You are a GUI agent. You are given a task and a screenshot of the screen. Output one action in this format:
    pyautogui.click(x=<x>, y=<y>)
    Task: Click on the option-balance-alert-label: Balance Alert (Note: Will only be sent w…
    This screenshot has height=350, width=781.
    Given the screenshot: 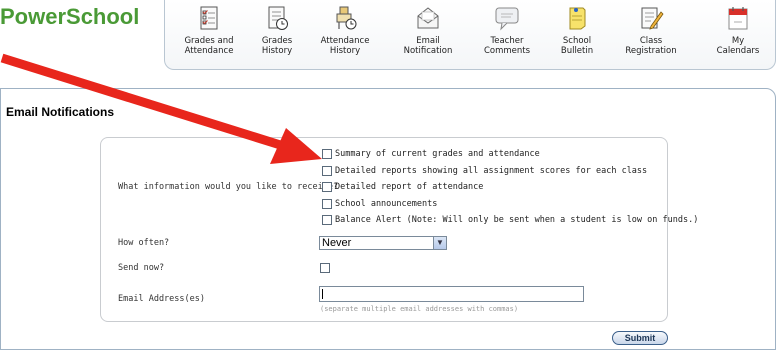 What is the action you would take?
    pyautogui.click(x=517, y=220)
    